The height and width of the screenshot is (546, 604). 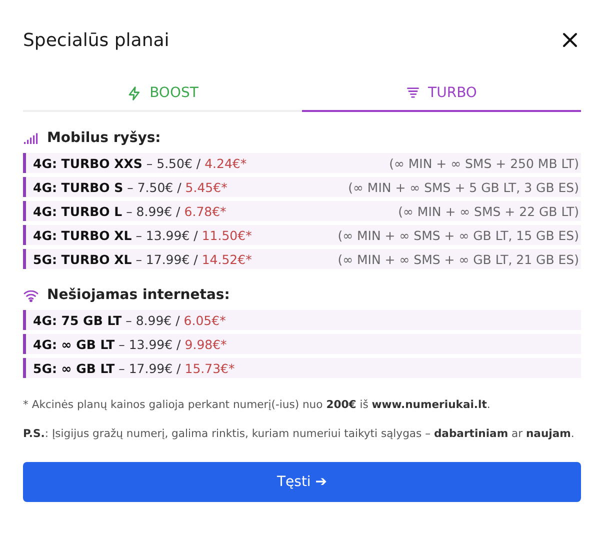 What do you see at coordinates (413, 93) in the screenshot?
I see `filter-lines-icon` at bounding box center [413, 93].